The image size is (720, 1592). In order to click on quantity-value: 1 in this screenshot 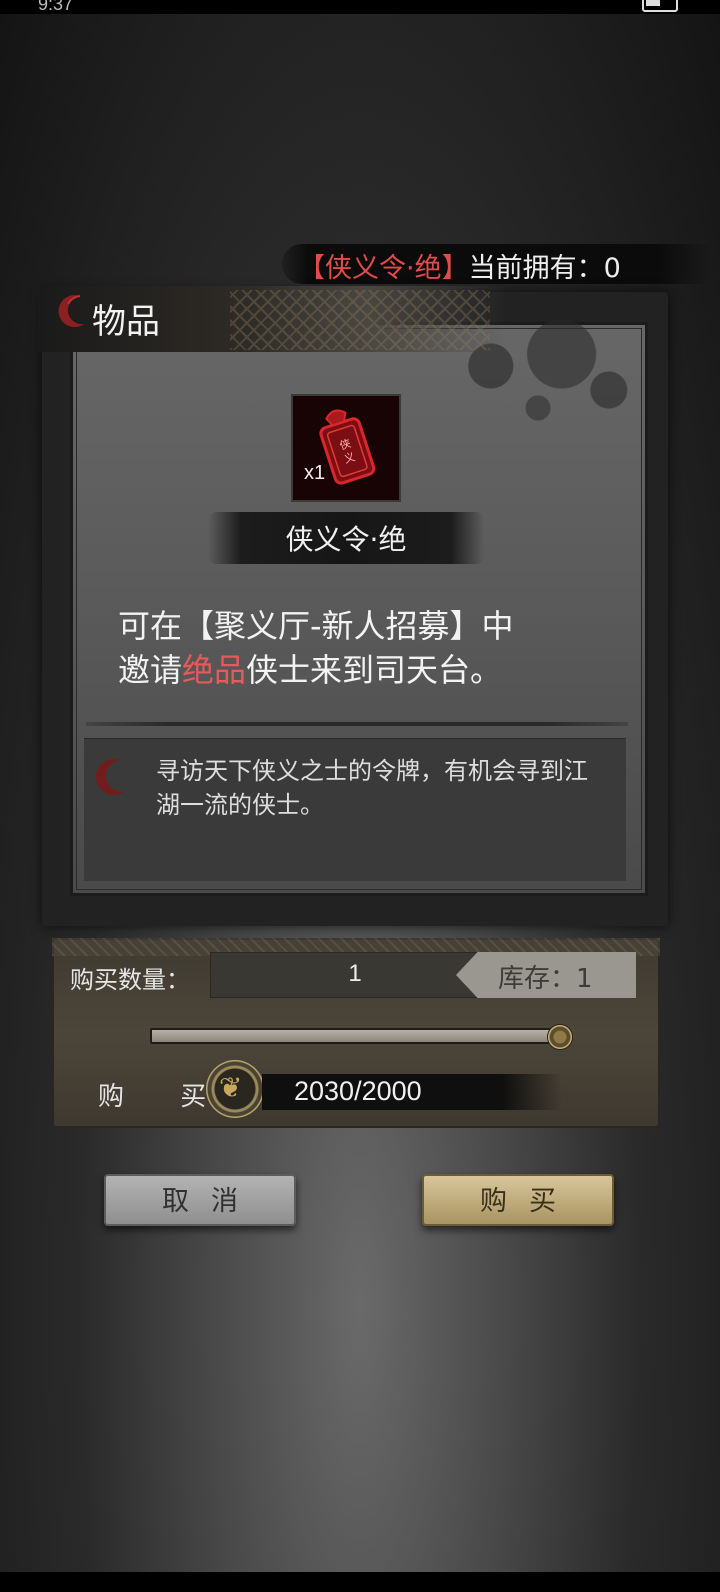, I will do `click(355, 973)`.